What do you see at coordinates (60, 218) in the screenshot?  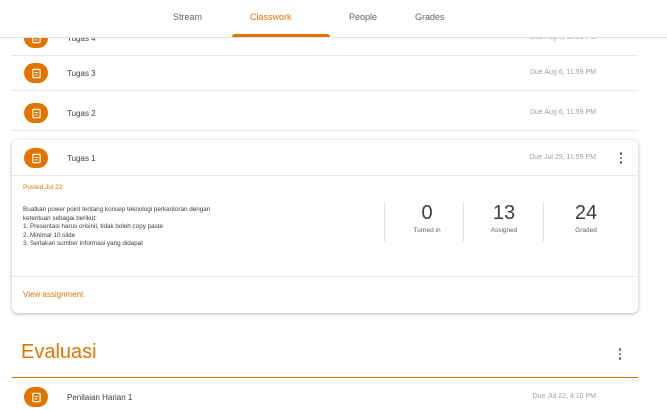 I see `description-line: ketentuan sebagai berikut:` at bounding box center [60, 218].